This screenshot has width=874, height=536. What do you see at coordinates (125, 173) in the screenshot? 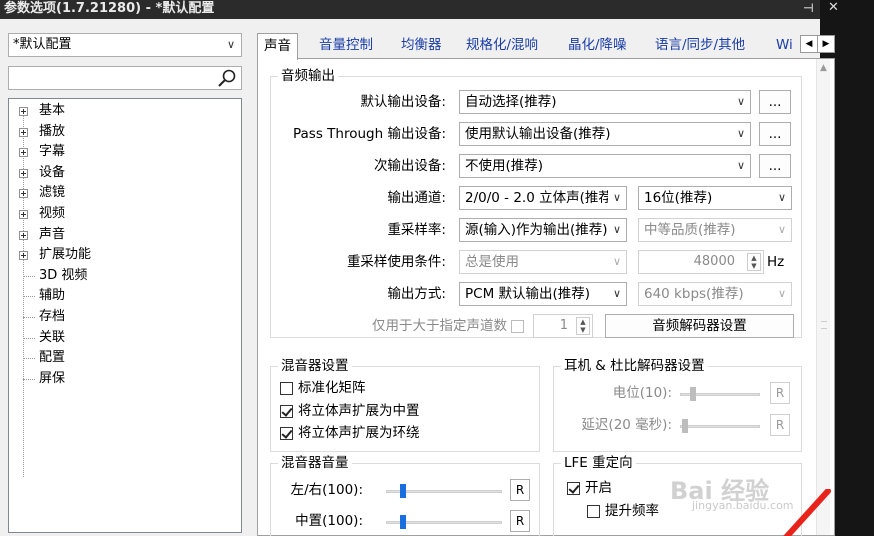
I see `tree-item: 设备` at bounding box center [125, 173].